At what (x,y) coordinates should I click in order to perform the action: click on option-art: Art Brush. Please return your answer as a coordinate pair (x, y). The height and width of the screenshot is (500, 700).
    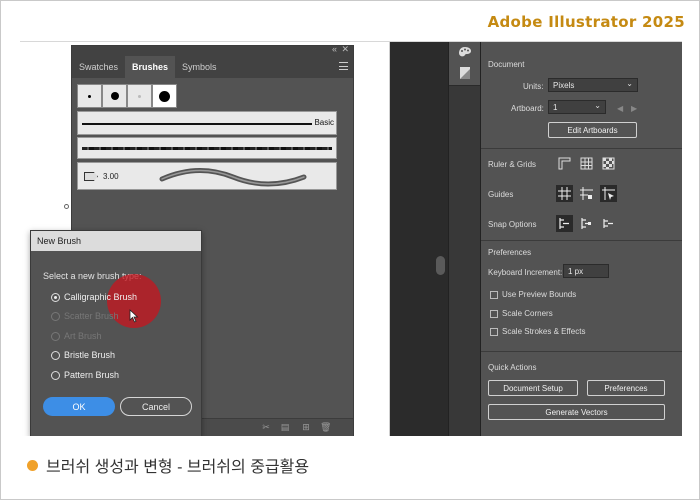
    Looking at the image, I should click on (76, 336).